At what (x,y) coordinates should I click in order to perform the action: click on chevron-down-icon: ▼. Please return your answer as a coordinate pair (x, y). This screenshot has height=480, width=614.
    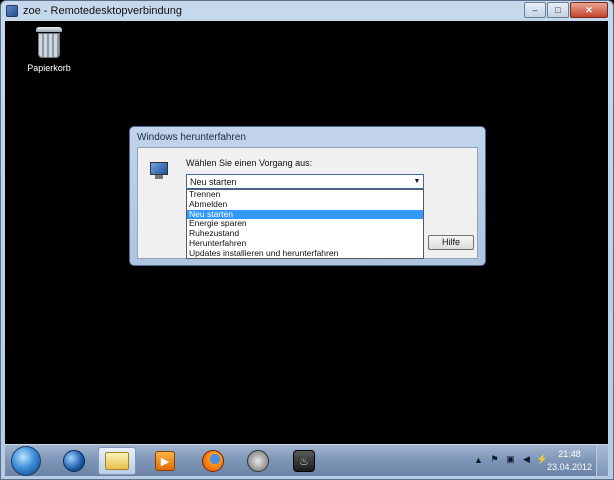
    Looking at the image, I should click on (417, 181).